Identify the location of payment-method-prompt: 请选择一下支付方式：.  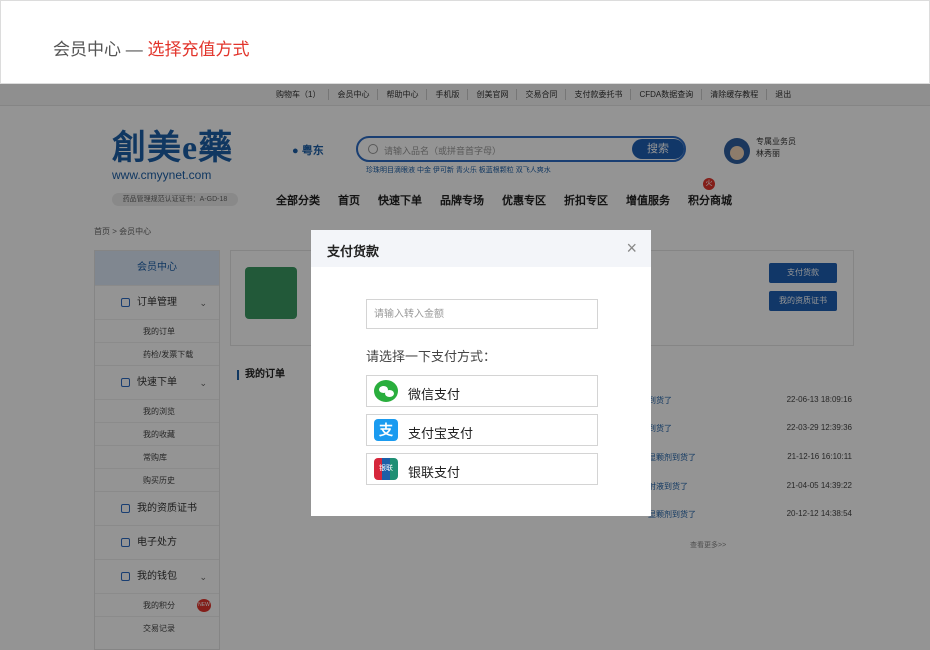
(431, 356).